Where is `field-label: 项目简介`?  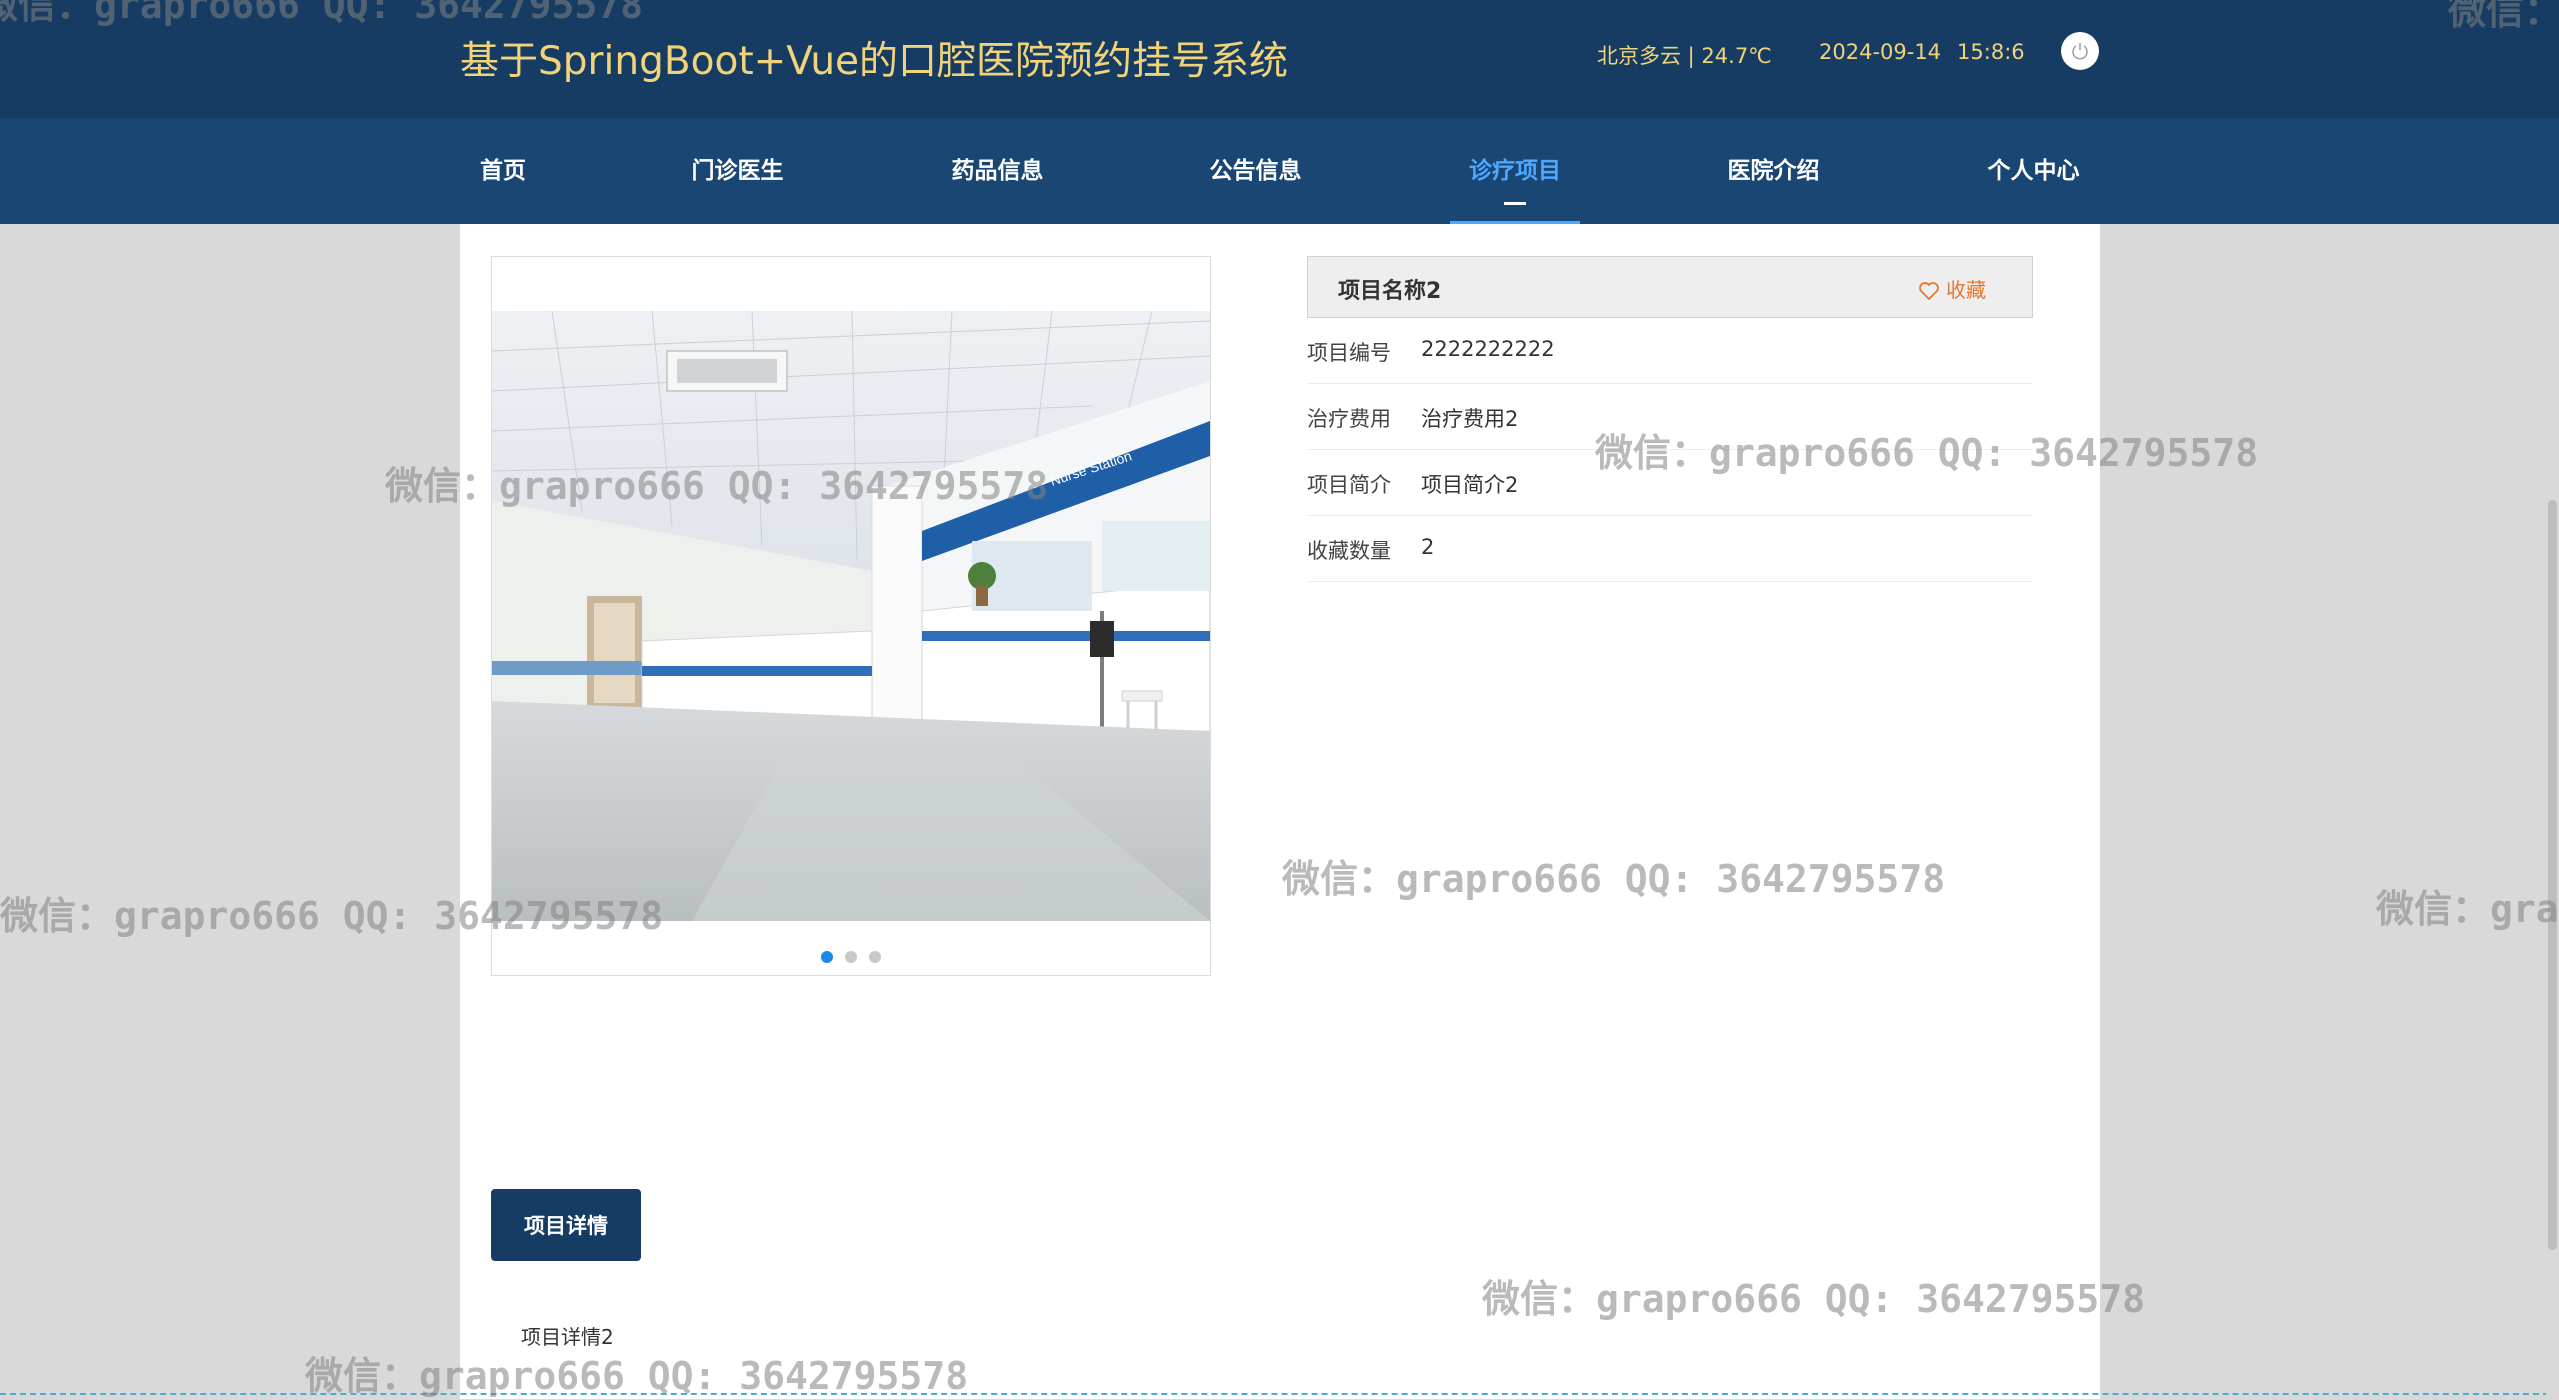 field-label: 项目简介 is located at coordinates (1349, 485).